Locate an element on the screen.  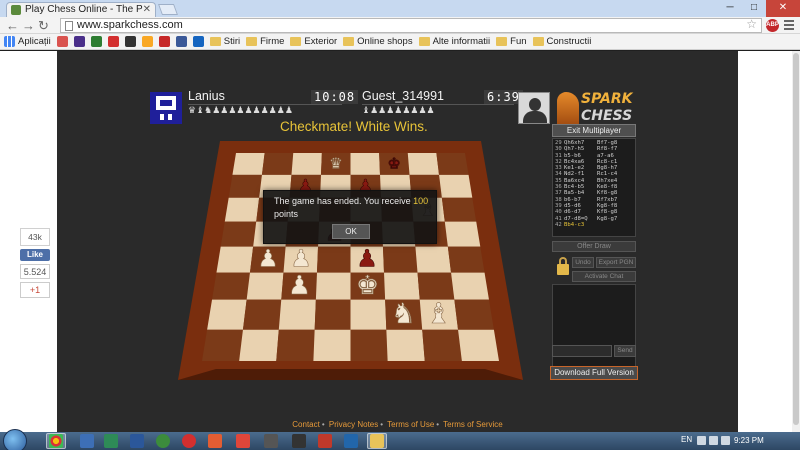
download-full-version-button: Download Full Version is located at coordinates (594, 373).